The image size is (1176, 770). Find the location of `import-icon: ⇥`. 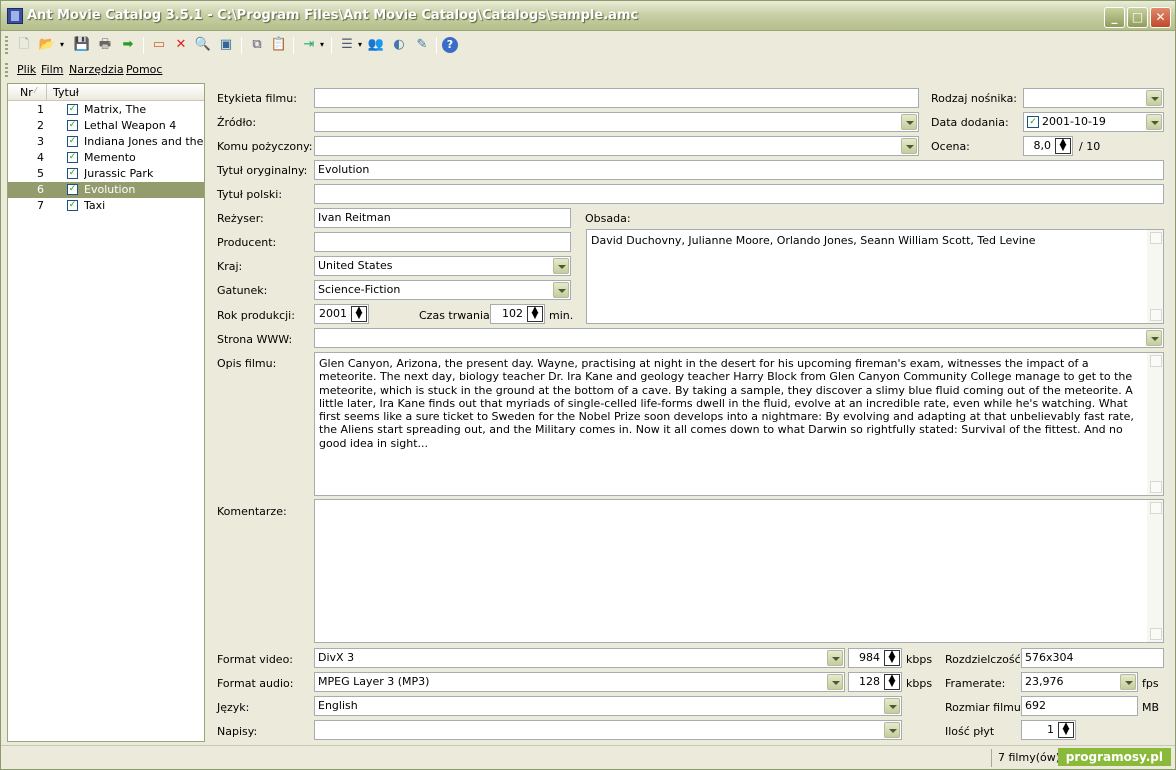

import-icon: ⇥ is located at coordinates (309, 45).